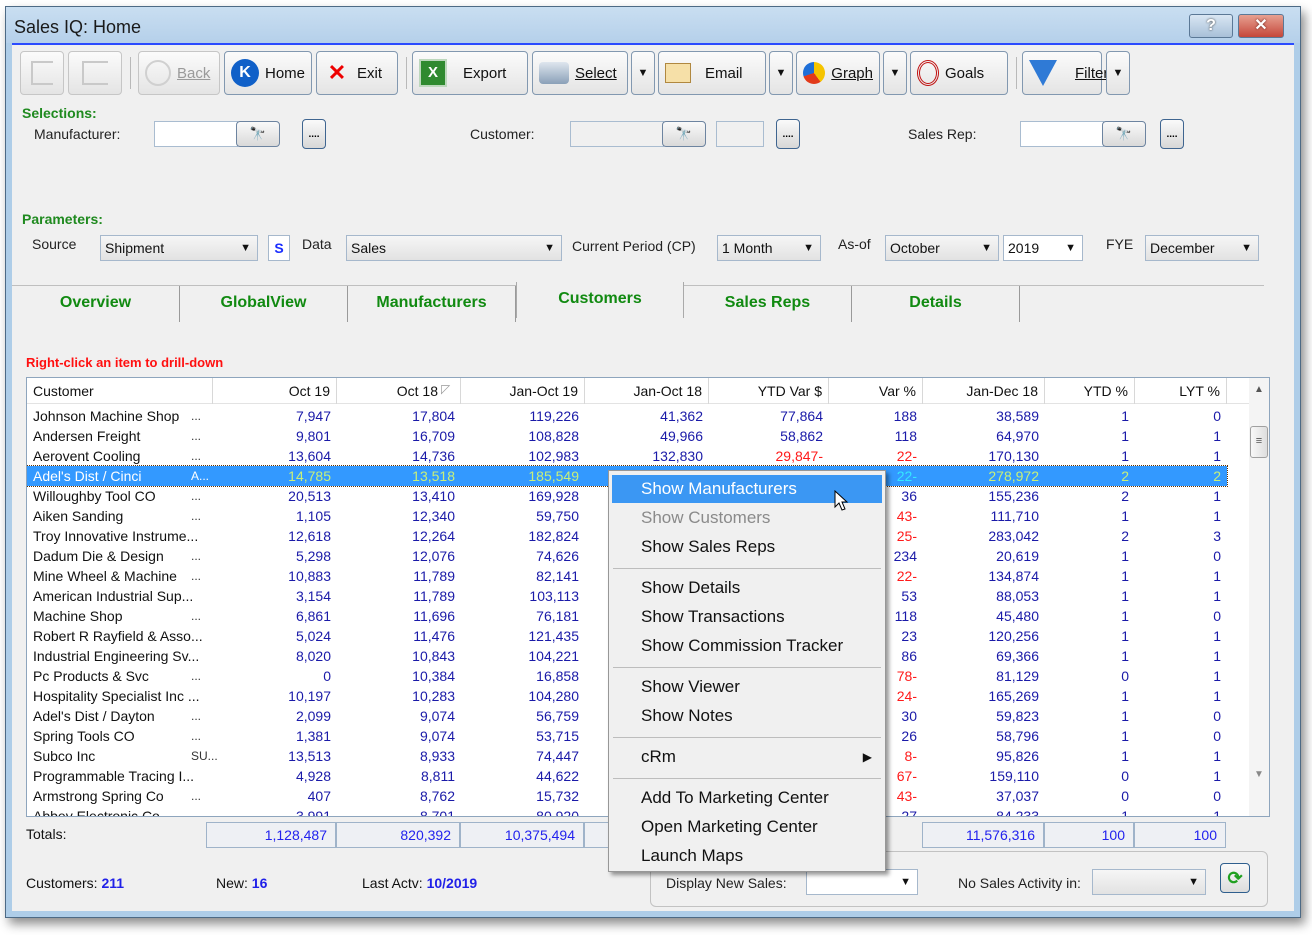 The image size is (1312, 935). I want to click on oct18-value: 11,696, so click(434, 616).